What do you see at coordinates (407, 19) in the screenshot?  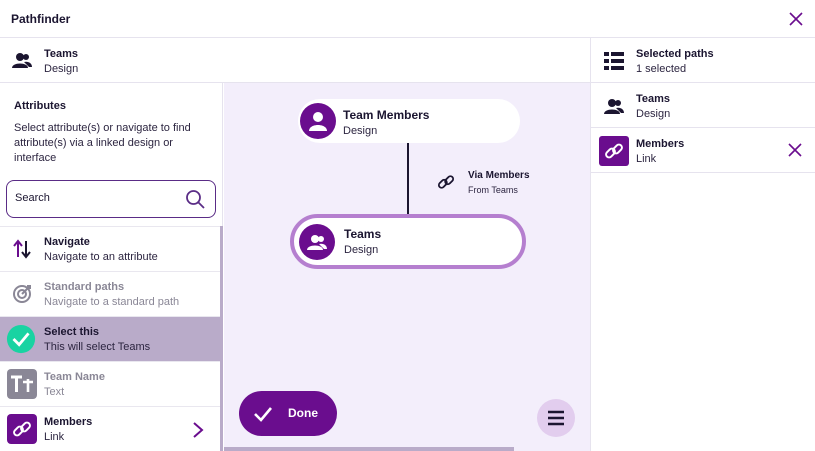 I see `title-bar: Pathfinder` at bounding box center [407, 19].